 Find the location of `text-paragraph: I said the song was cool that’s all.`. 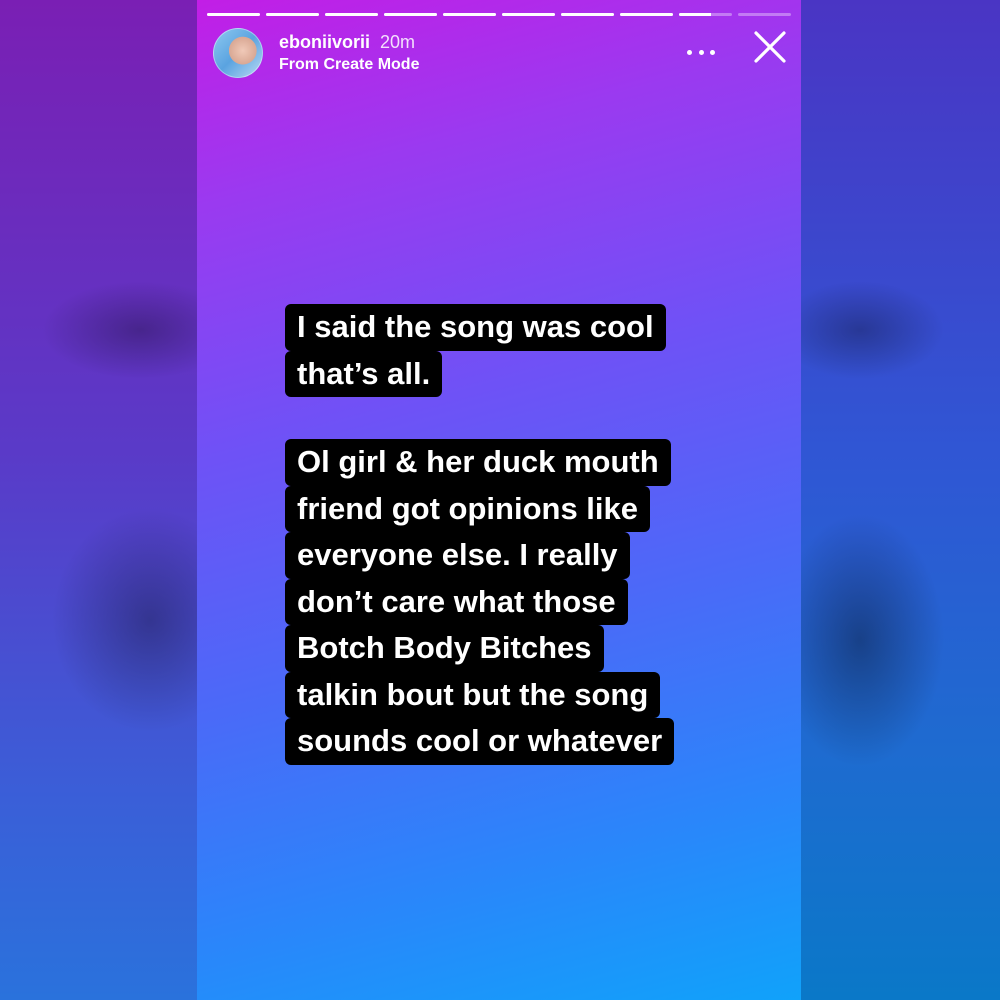

text-paragraph: I said the song was cool that’s all. is located at coordinates (515, 350).